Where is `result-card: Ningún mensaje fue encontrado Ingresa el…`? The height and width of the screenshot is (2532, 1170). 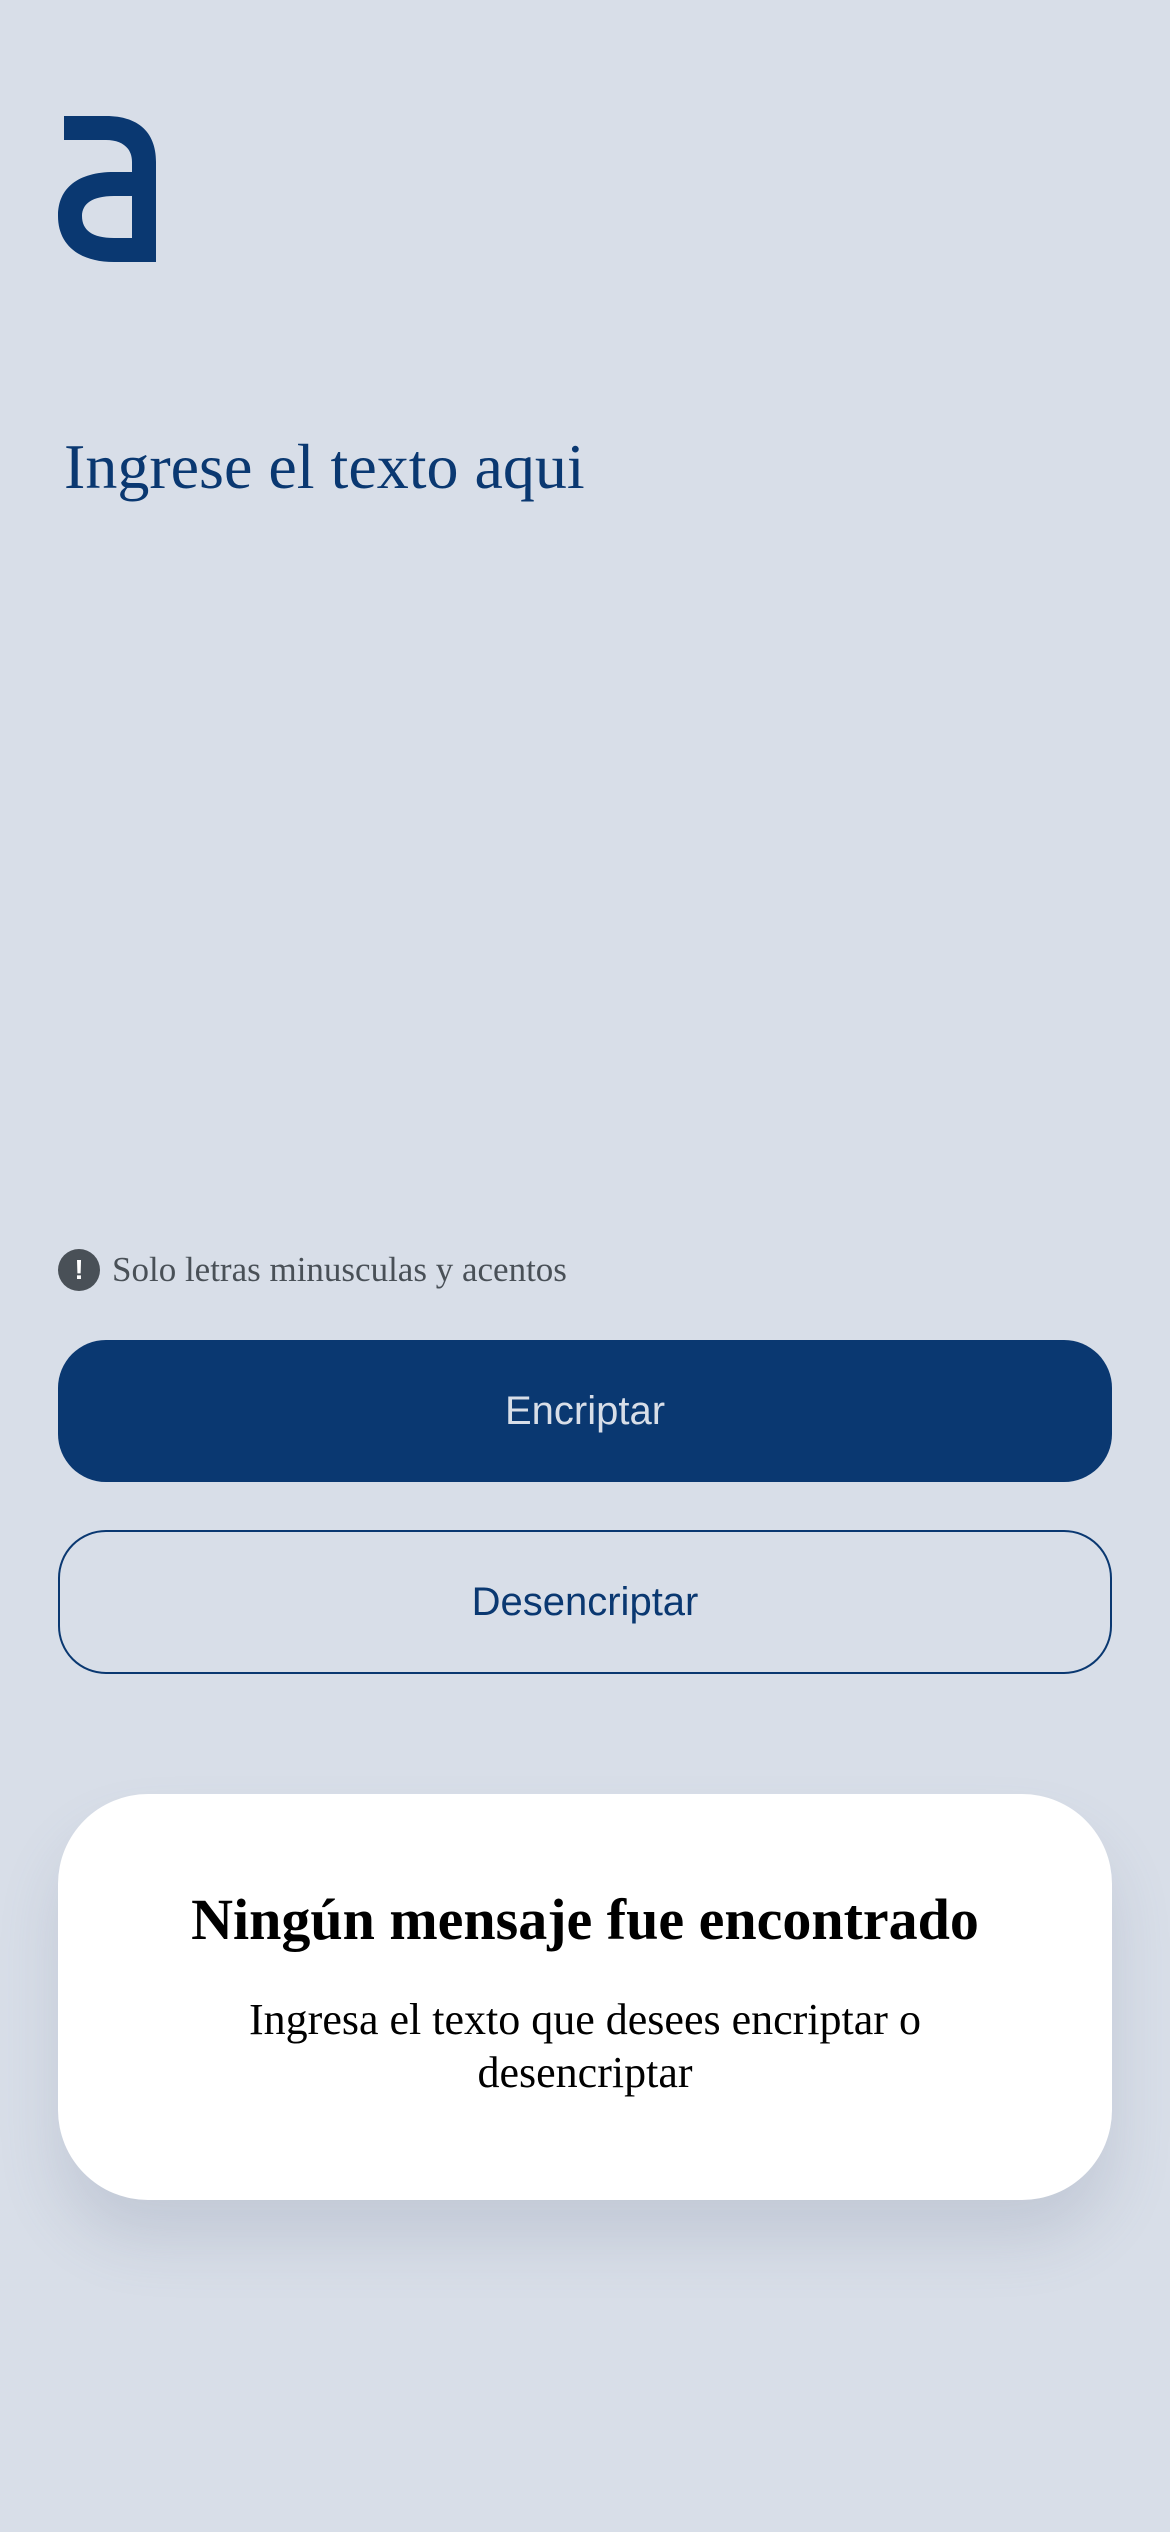
result-card: Ningún mensaje fue encontrado Ingresa el… is located at coordinates (585, 1997).